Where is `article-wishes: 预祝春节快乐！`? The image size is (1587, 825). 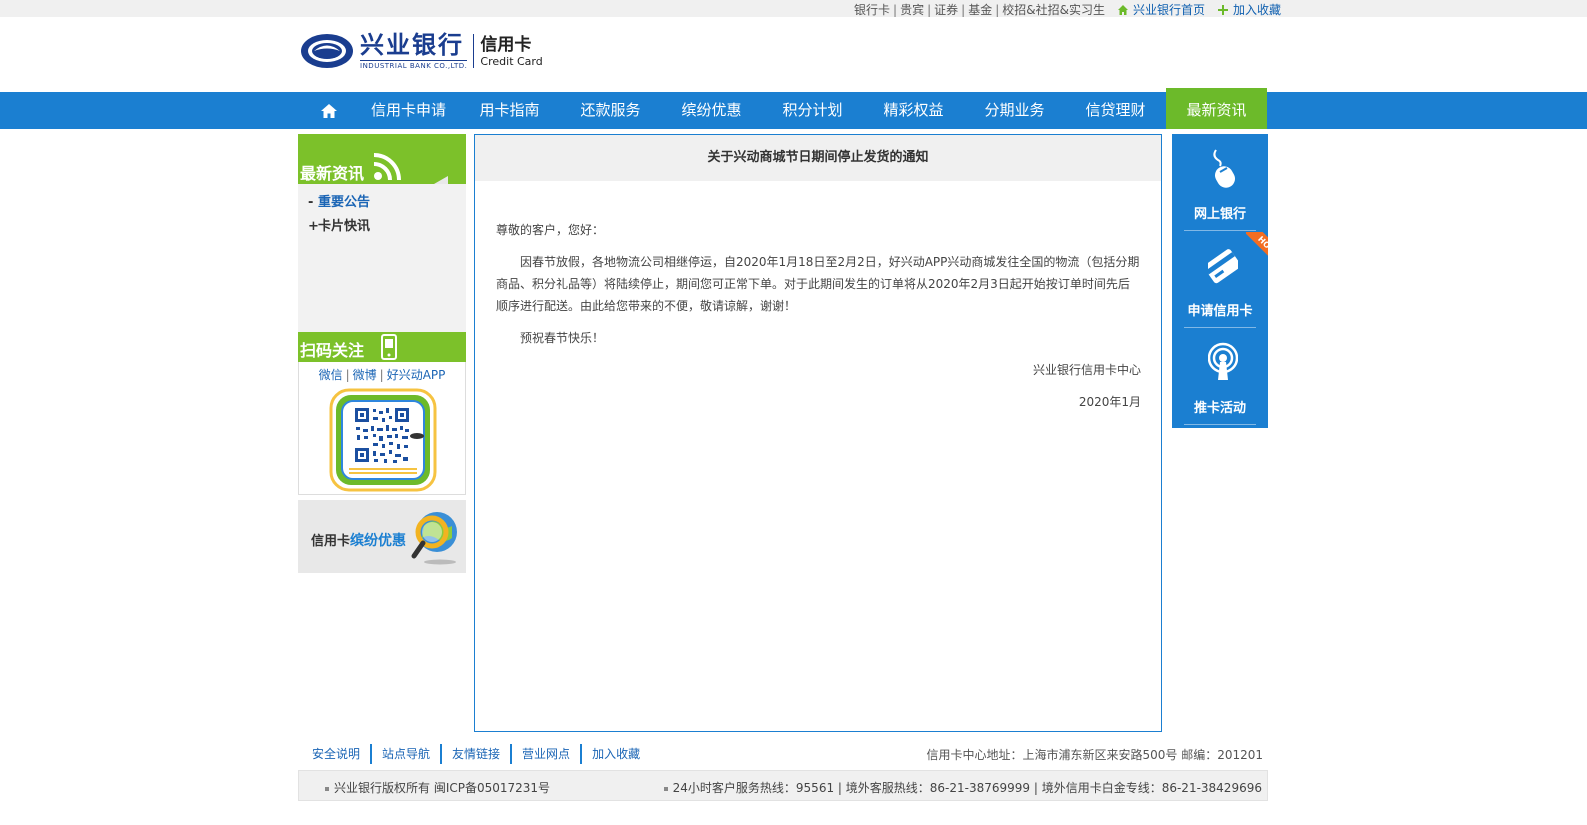 article-wishes: 预祝春节快乐！ is located at coordinates (562, 338).